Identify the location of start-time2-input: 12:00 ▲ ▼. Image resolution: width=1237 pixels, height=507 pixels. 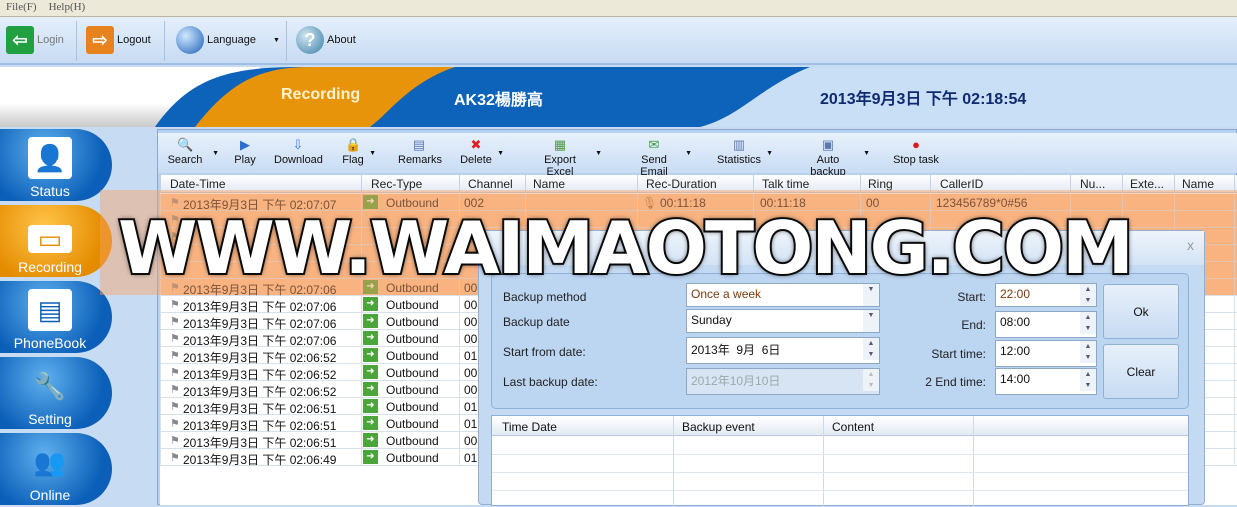
(1046, 353).